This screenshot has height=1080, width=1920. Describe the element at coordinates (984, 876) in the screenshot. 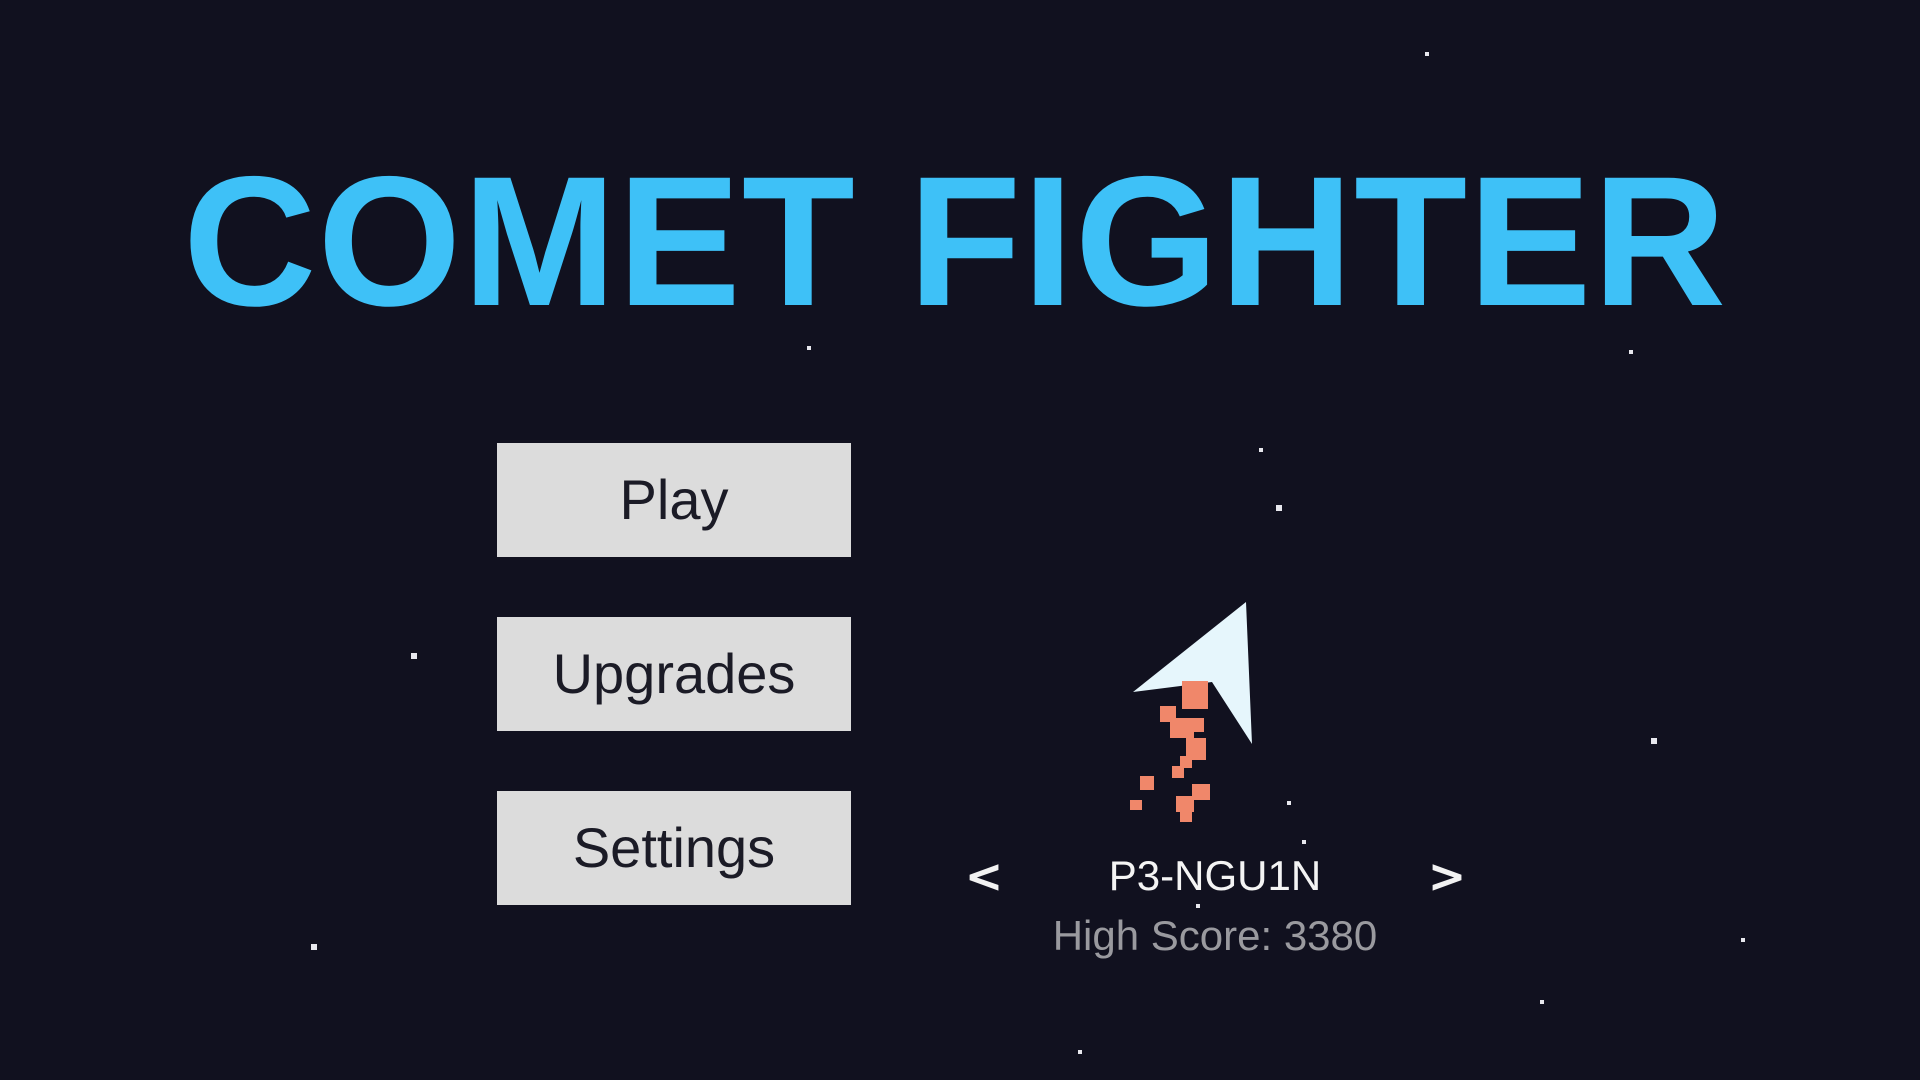

I see `previous-ship-arrow: <` at that location.